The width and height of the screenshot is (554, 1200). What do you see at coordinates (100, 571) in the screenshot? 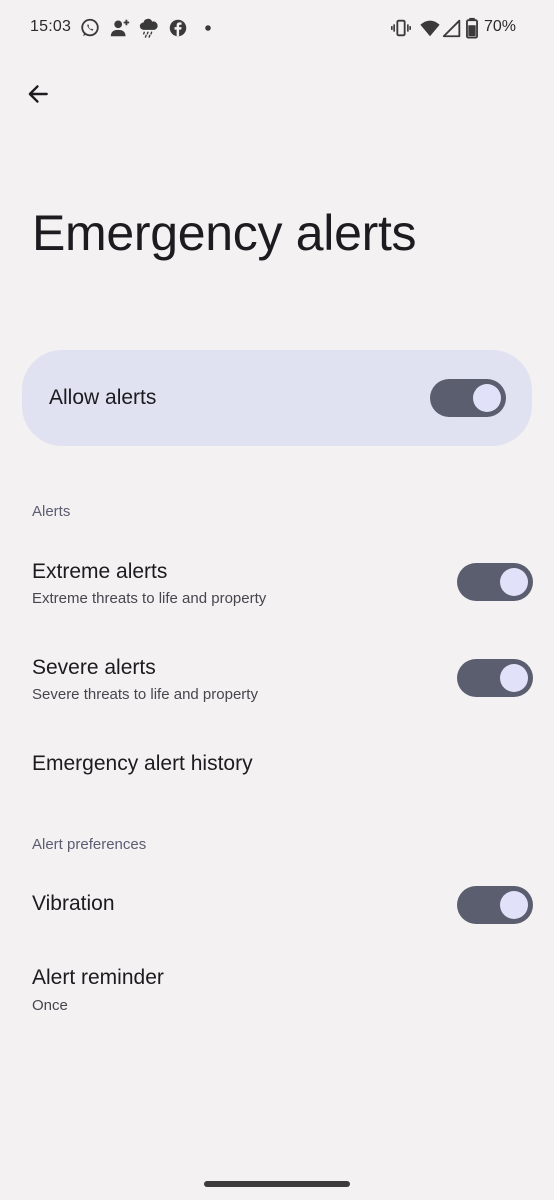
I see `extreme-alerts-title: Extreme alerts` at bounding box center [100, 571].